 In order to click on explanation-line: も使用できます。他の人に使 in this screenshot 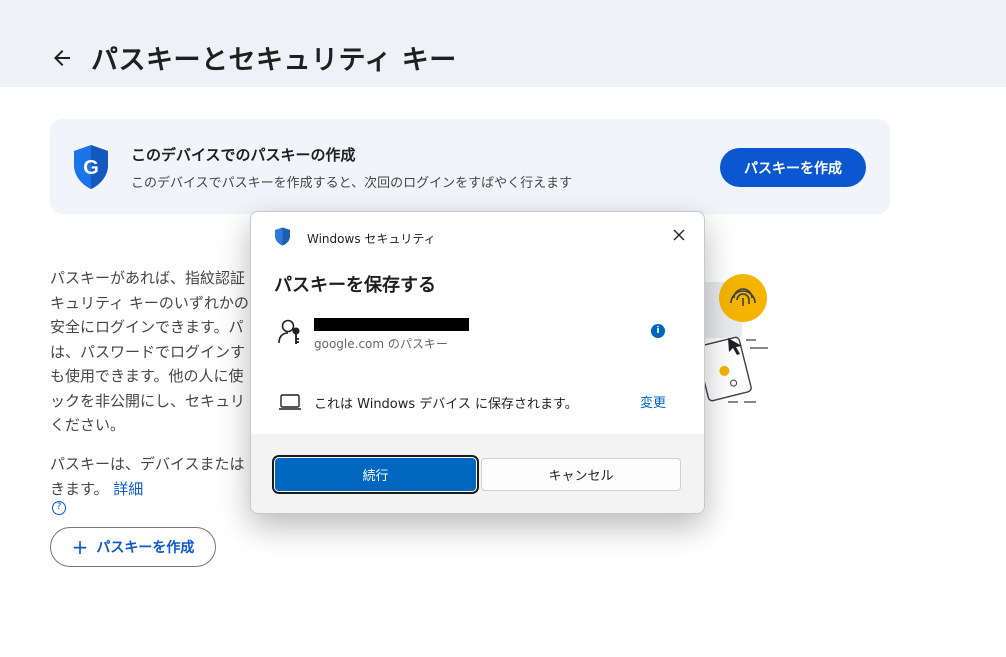, I will do `click(147, 376)`.